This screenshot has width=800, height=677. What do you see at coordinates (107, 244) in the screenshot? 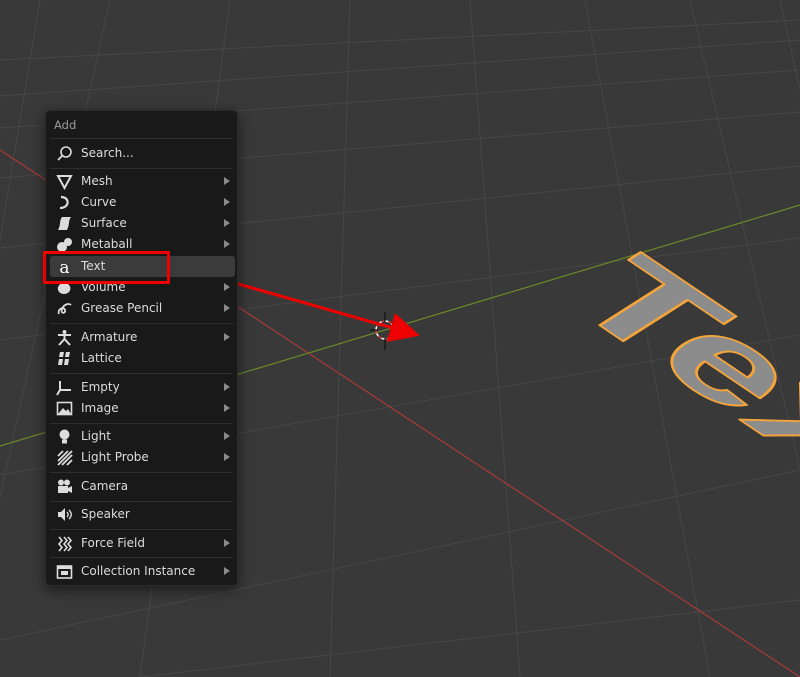
I see `menu-item-label: Metaball` at bounding box center [107, 244].